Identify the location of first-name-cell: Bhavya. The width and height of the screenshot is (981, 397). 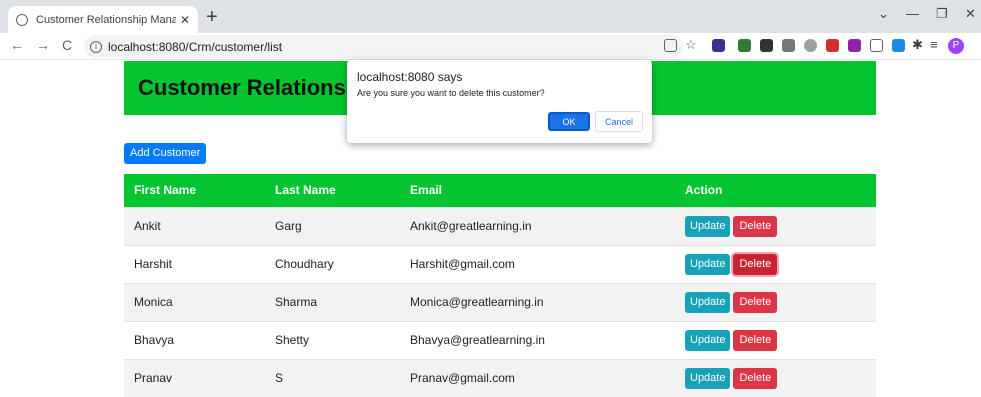
(194, 339).